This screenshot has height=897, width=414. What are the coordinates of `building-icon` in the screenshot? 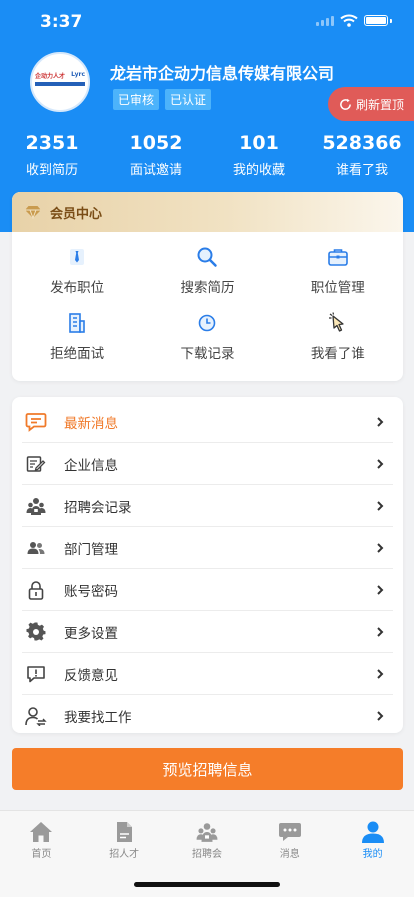 It's located at (77, 323).